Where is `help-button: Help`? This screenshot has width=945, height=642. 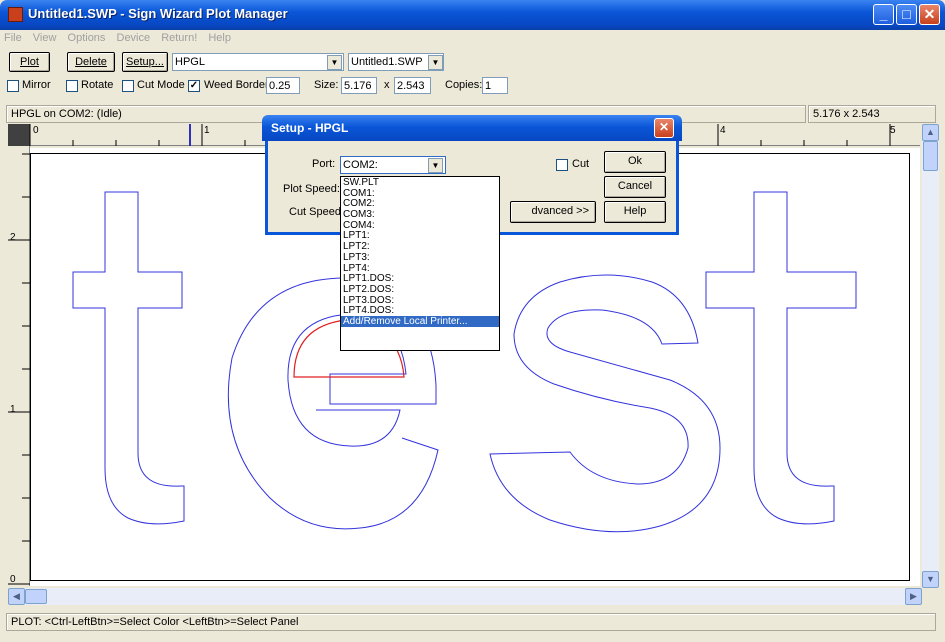 help-button: Help is located at coordinates (635, 212).